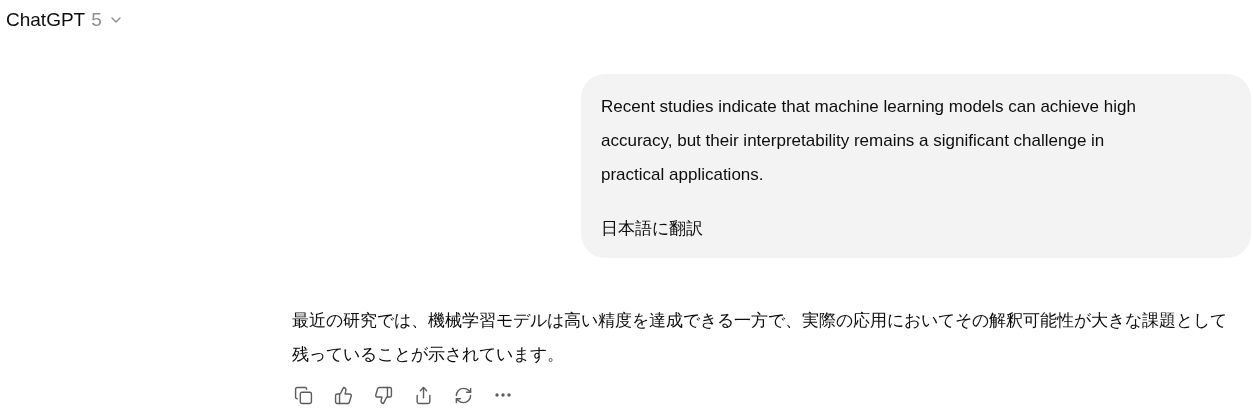 The height and width of the screenshot is (415, 1253). I want to click on copy-icon, so click(303, 395).